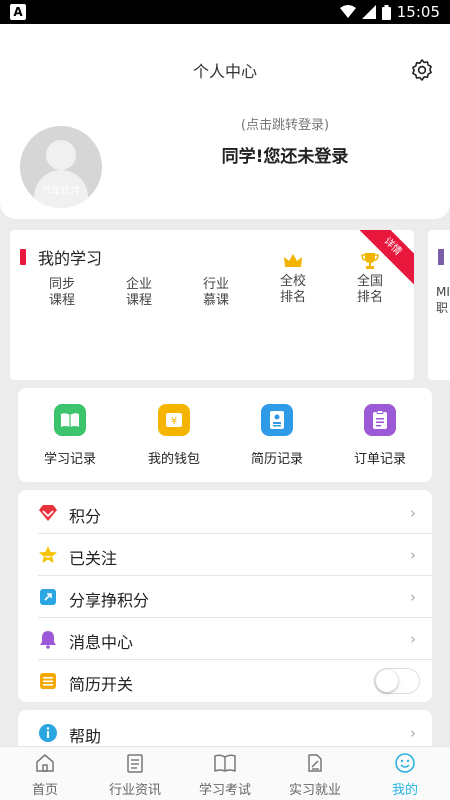 Image resolution: width=450 pixels, height=800 pixels. What do you see at coordinates (45, 763) in the screenshot?
I see `home-icon` at bounding box center [45, 763].